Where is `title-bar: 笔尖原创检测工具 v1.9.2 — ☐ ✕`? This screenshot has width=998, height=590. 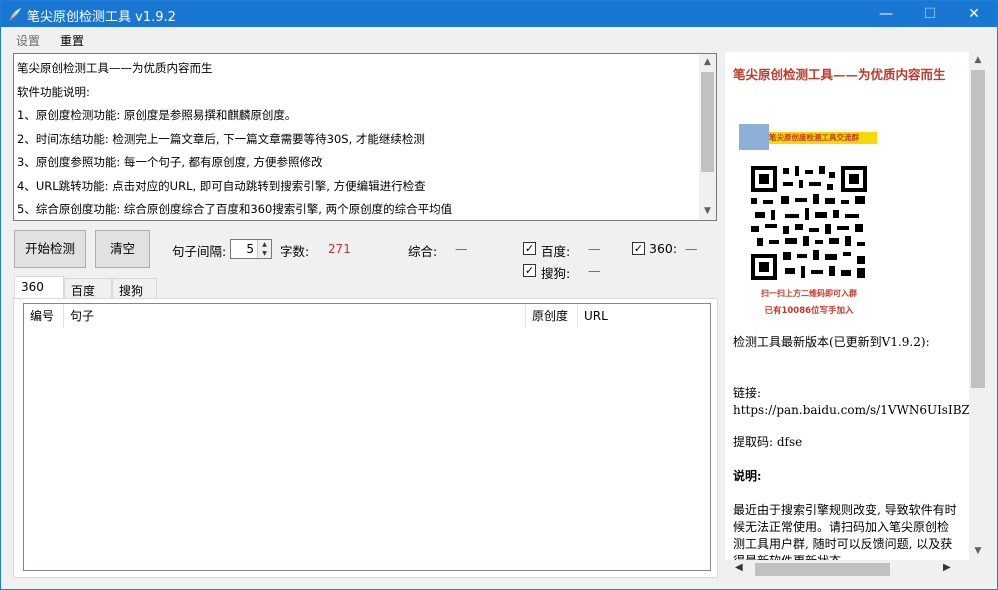
title-bar: 笔尖原创检测工具 v1.9.2 — ☐ ✕ is located at coordinates (499, 14).